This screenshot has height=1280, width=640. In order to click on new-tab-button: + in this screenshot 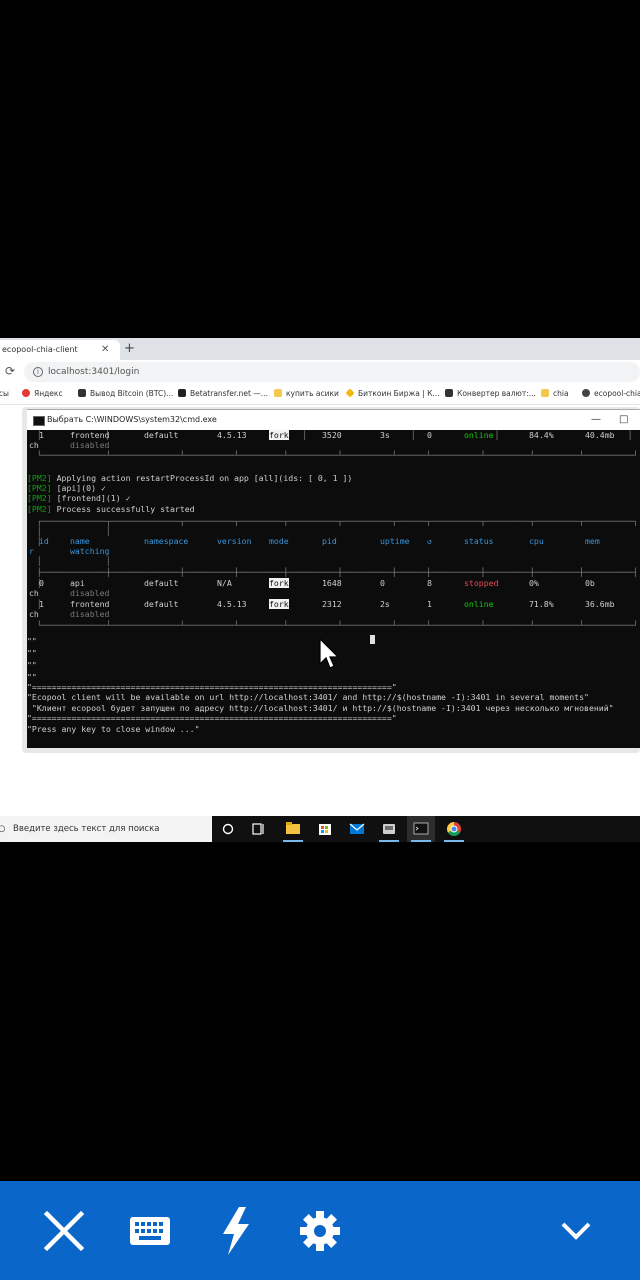, I will do `click(129, 349)`.